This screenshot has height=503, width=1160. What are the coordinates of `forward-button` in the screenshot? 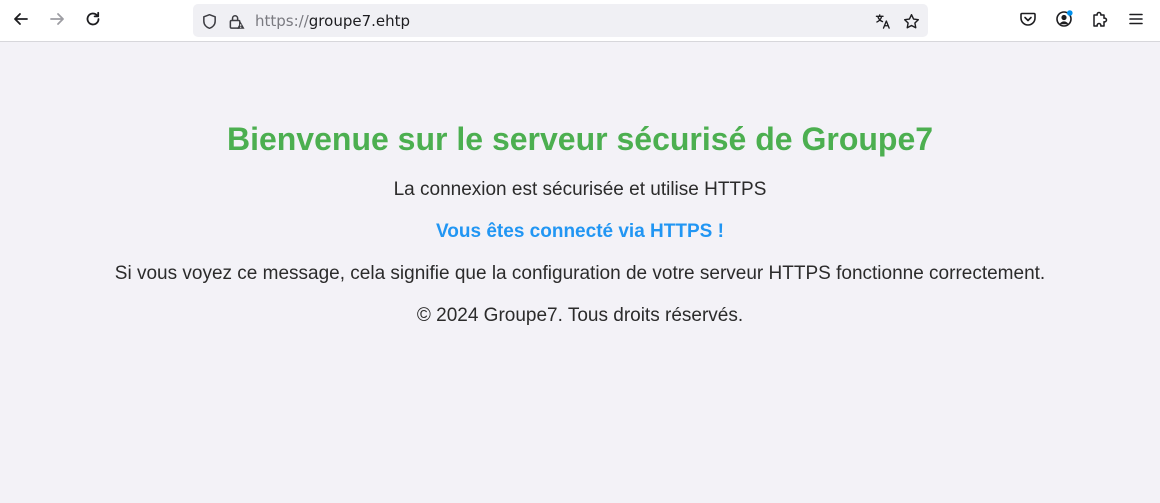 It's located at (57, 21).